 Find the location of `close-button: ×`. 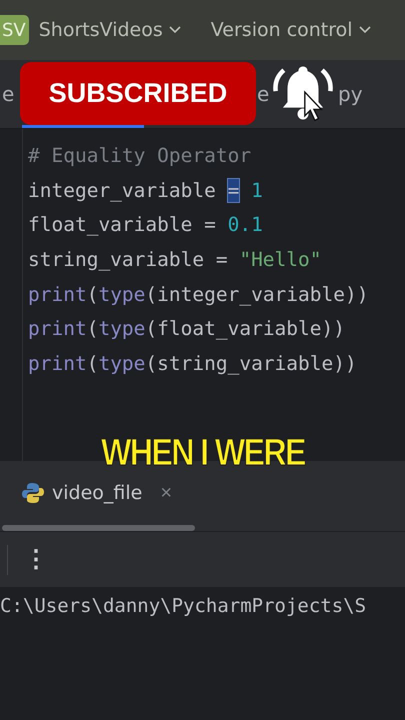

close-button: × is located at coordinates (161, 493).